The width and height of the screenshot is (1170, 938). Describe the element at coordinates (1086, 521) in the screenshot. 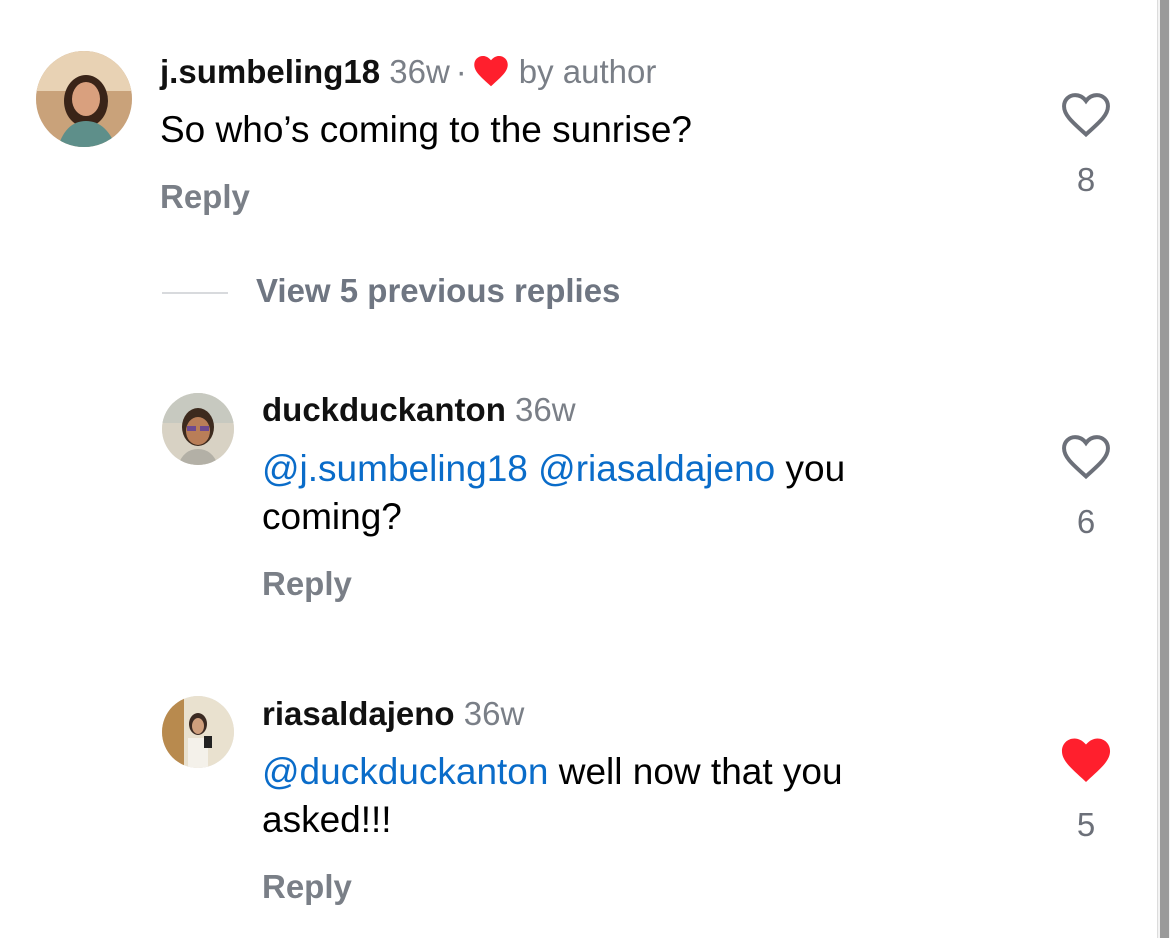

I see `like-count: 6` at that location.